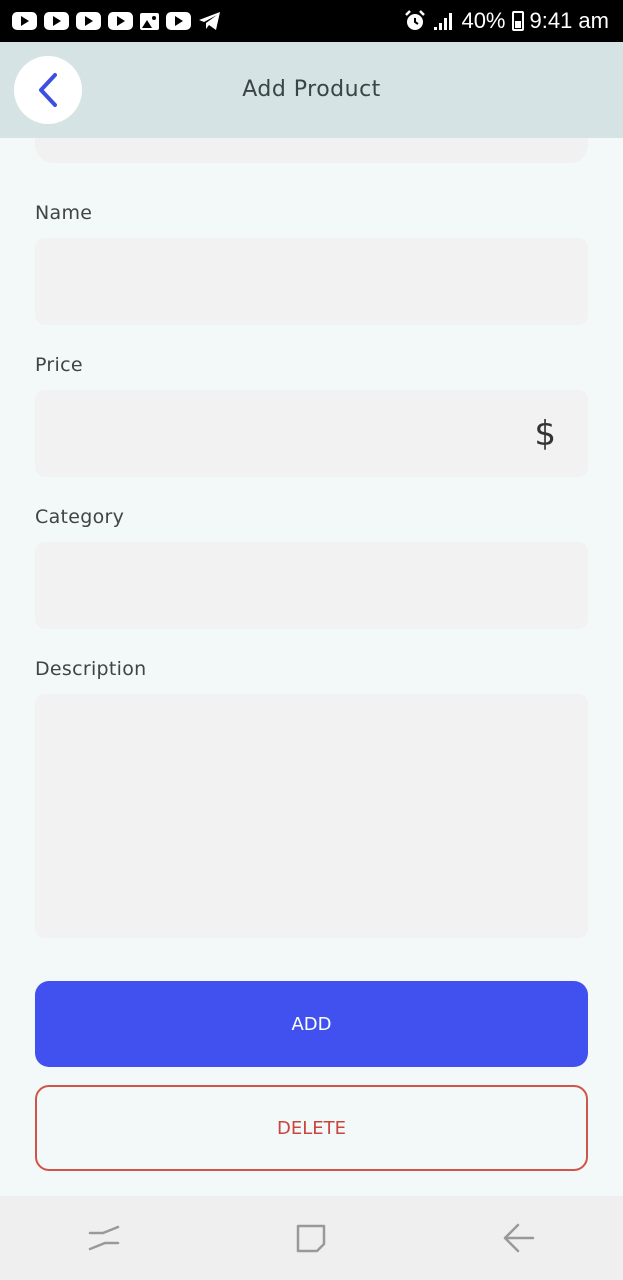  I want to click on name-input, so click(311, 281).